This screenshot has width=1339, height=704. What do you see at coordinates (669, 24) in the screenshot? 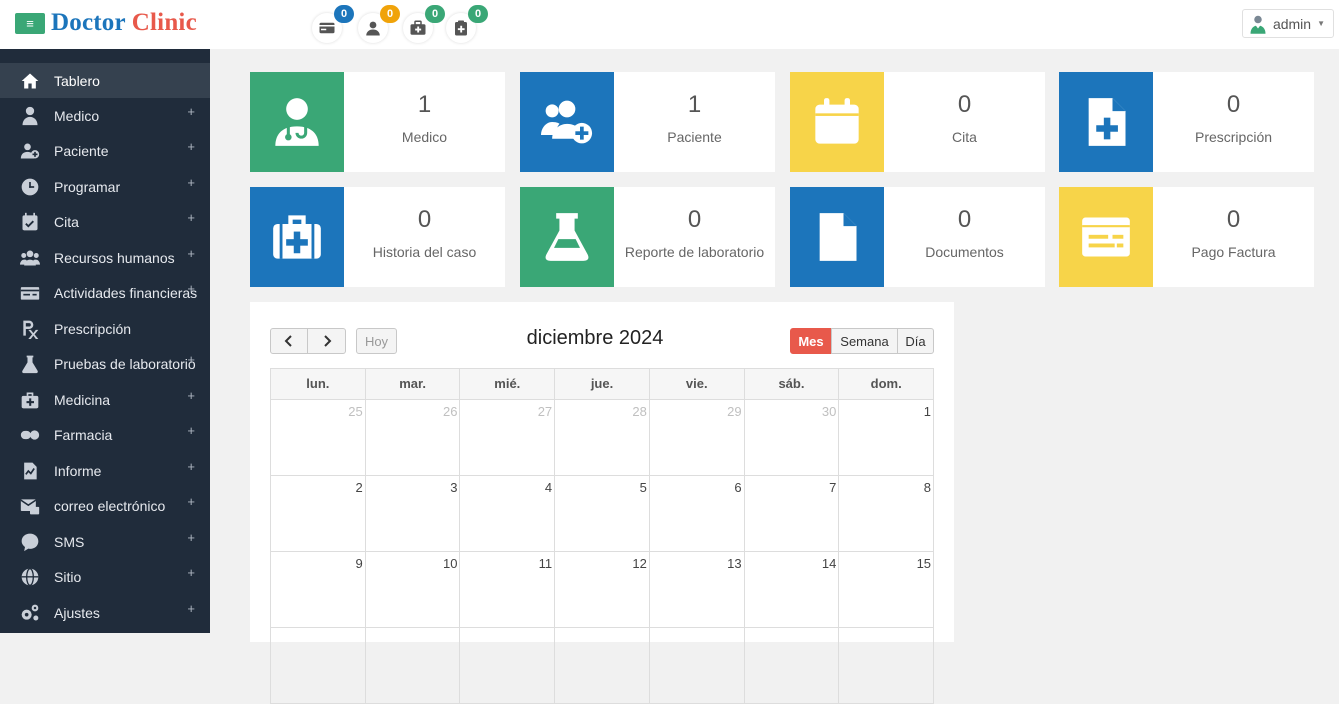
I see `top-header: ≡ Doctor Clinic 0 0 0 0 admin ▼` at bounding box center [669, 24].